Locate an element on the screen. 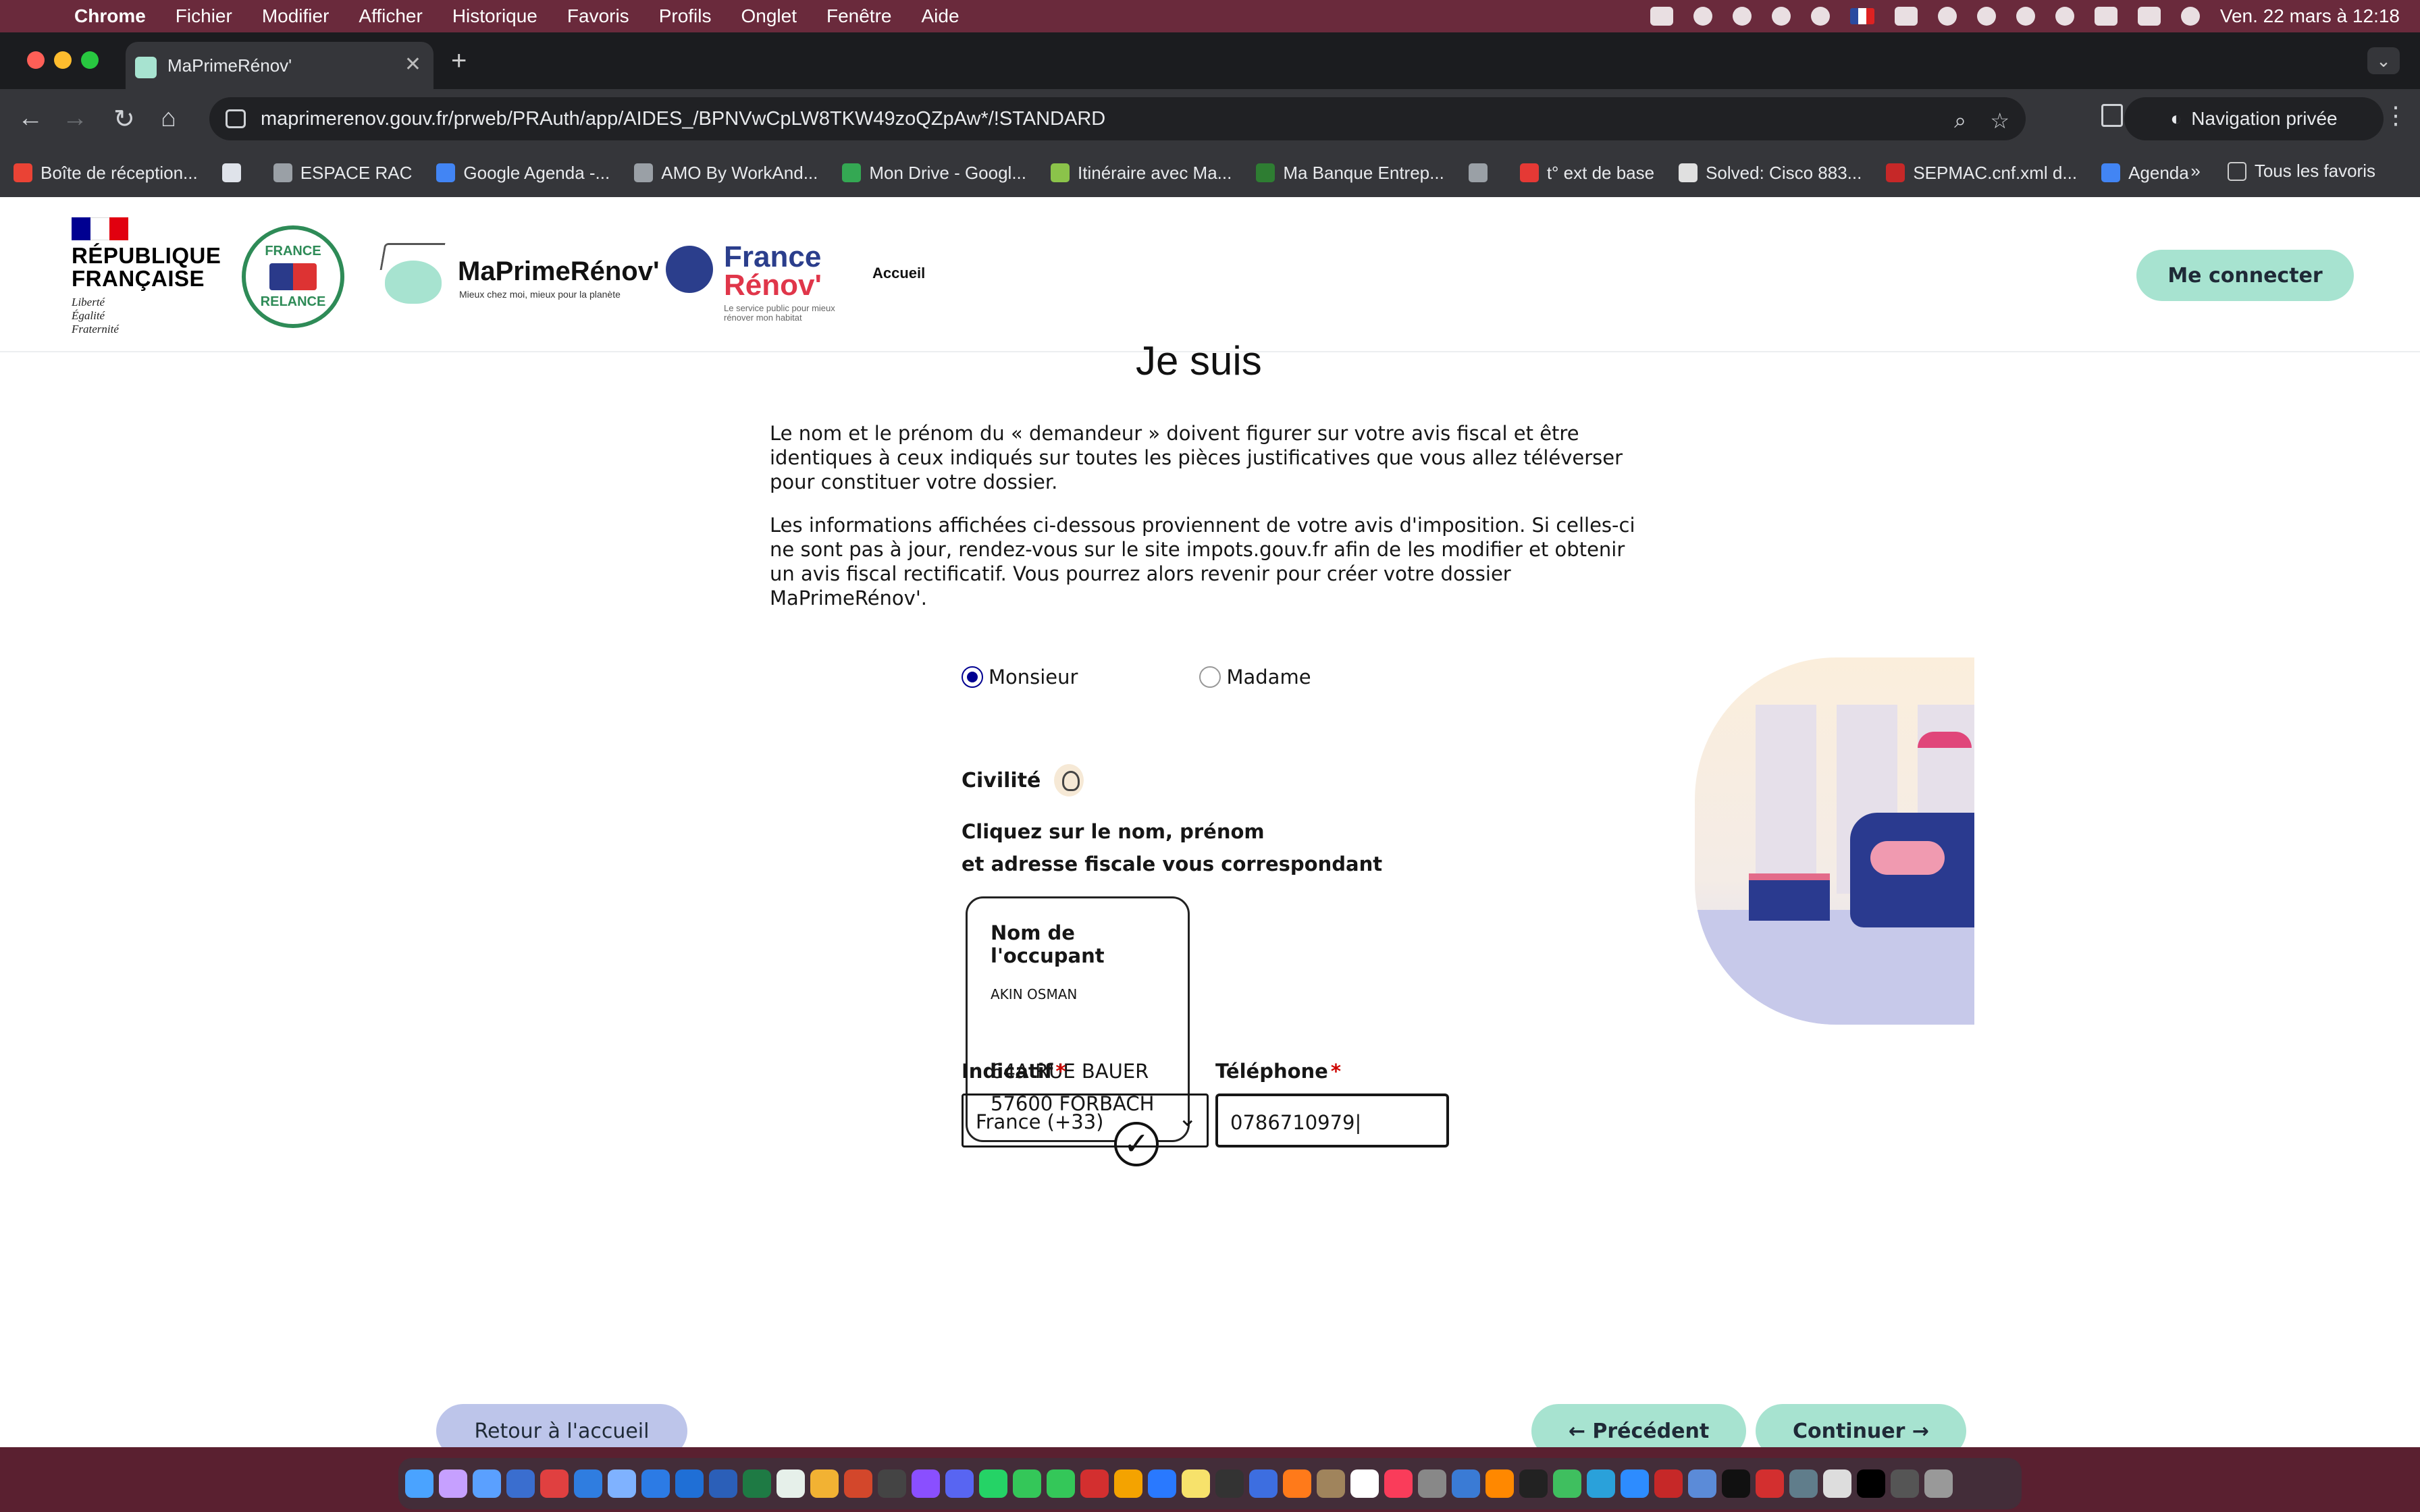 Image resolution: width=2420 pixels, height=1512 pixels. terminal-icon is located at coordinates (1736, 1484).